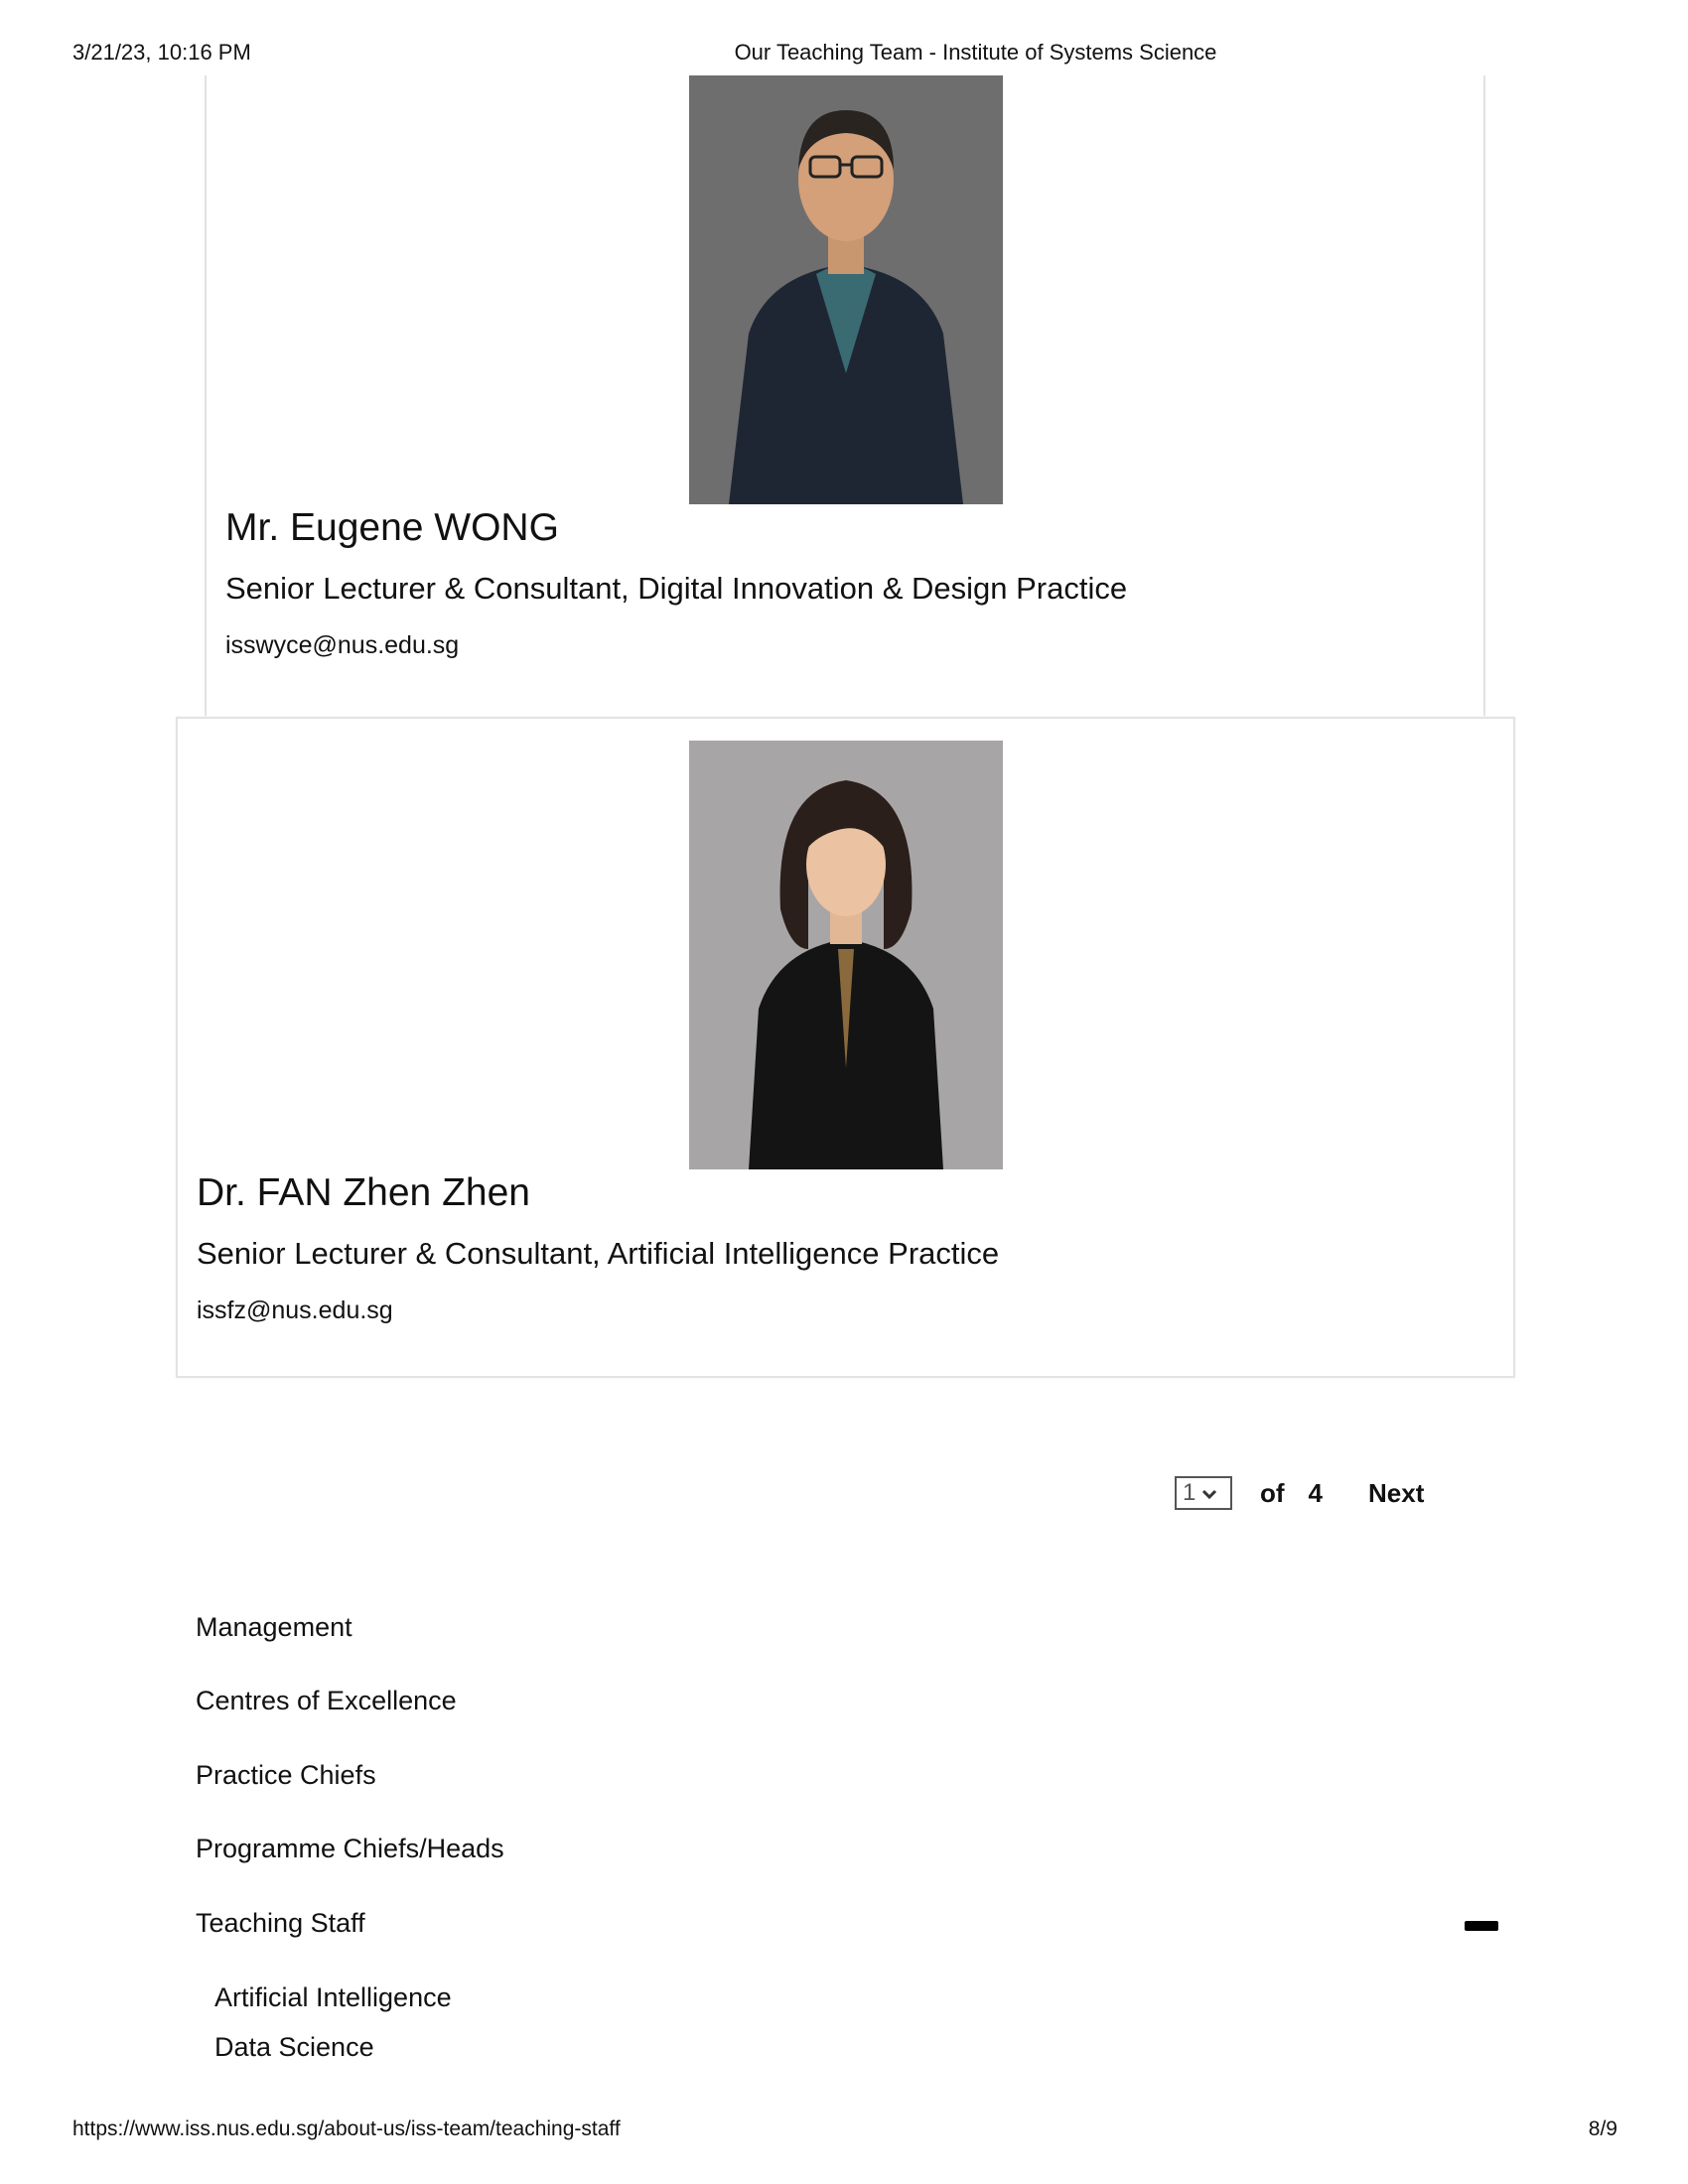 The height and width of the screenshot is (2184, 1688). What do you see at coordinates (350, 1849) in the screenshot?
I see `nav-item-programme-chiefs: Programme Chiefs/Heads` at bounding box center [350, 1849].